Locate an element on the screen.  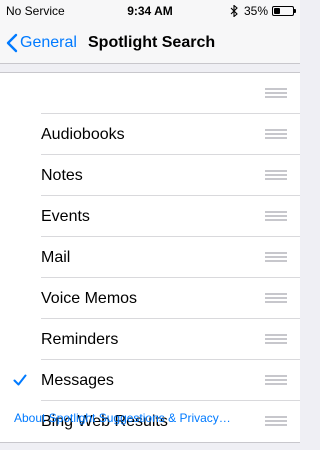
list-item-label: Messages is located at coordinates (77, 380).